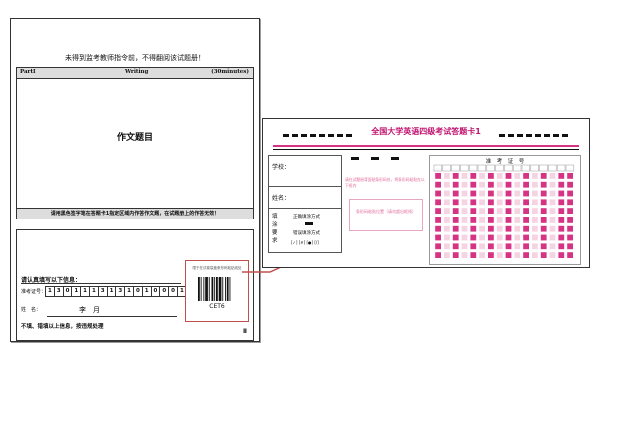 The width and height of the screenshot is (636, 423). What do you see at coordinates (275, 229) in the screenshot?
I see `fill-requirements-label: 填涂要求` at bounding box center [275, 229].